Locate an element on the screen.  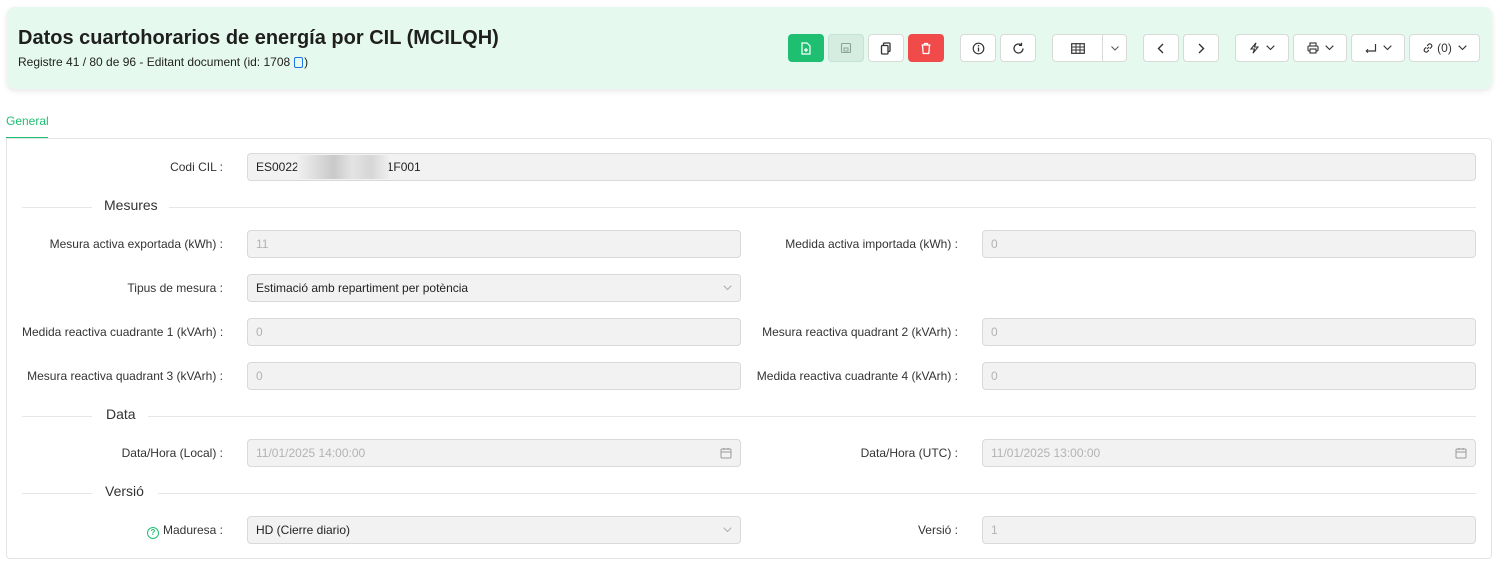
save-button is located at coordinates (846, 48).